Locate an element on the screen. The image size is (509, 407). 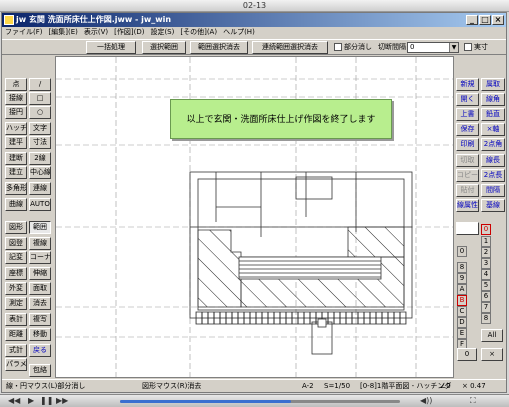
tool-undo: 戻る is located at coordinates (40, 350).